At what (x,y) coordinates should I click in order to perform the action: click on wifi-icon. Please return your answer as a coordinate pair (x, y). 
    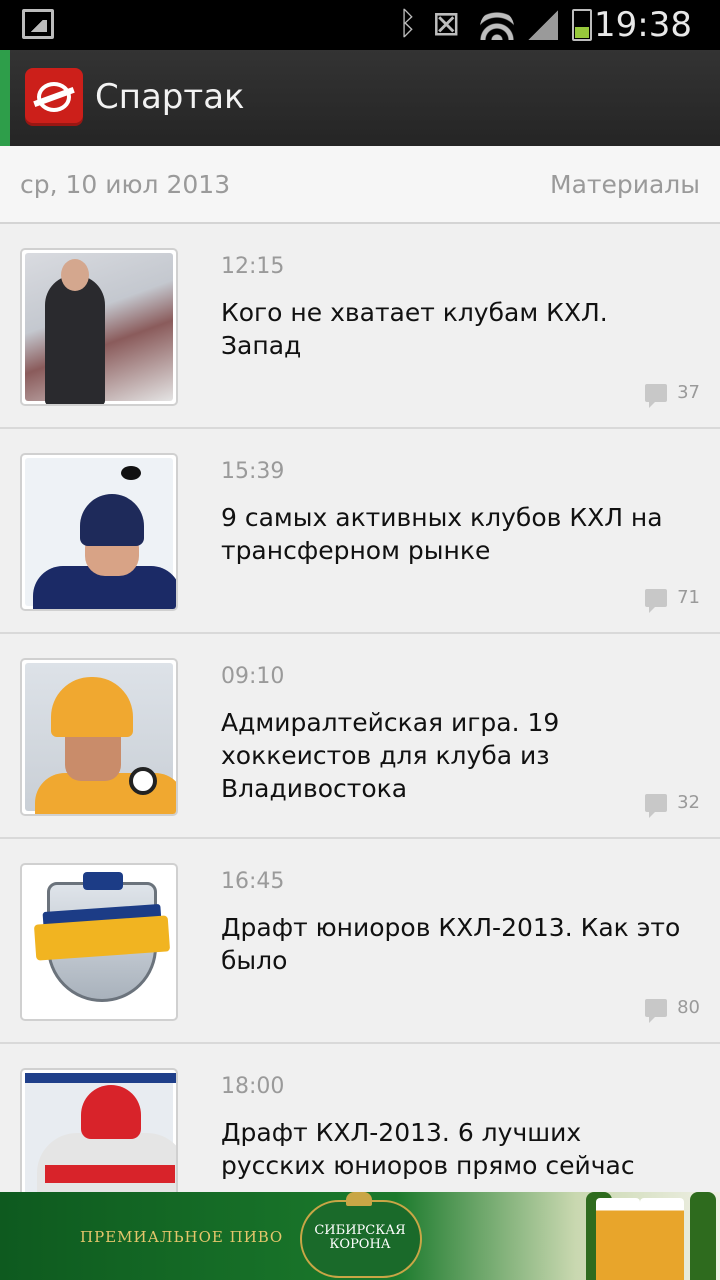
    Looking at the image, I should click on (497, 25).